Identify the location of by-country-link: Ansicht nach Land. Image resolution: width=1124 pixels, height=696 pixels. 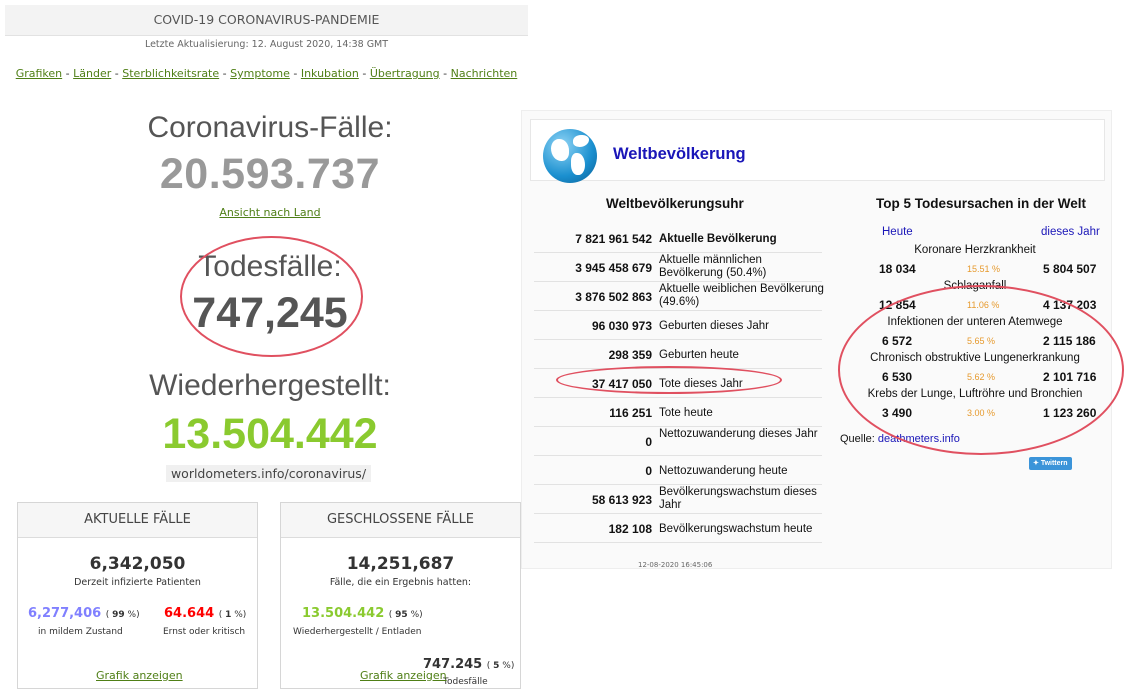
(269, 212).